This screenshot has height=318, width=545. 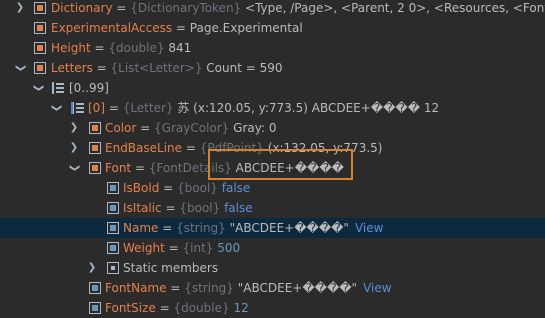 I want to click on variable-type: {PdfPoint}, so click(x=231, y=148).